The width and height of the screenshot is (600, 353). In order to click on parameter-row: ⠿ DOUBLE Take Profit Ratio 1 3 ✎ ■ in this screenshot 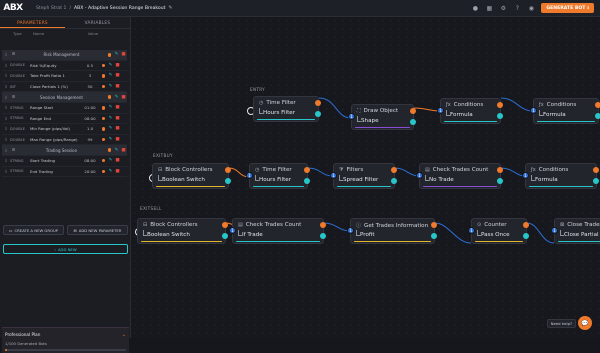, I will do `click(64, 76)`.